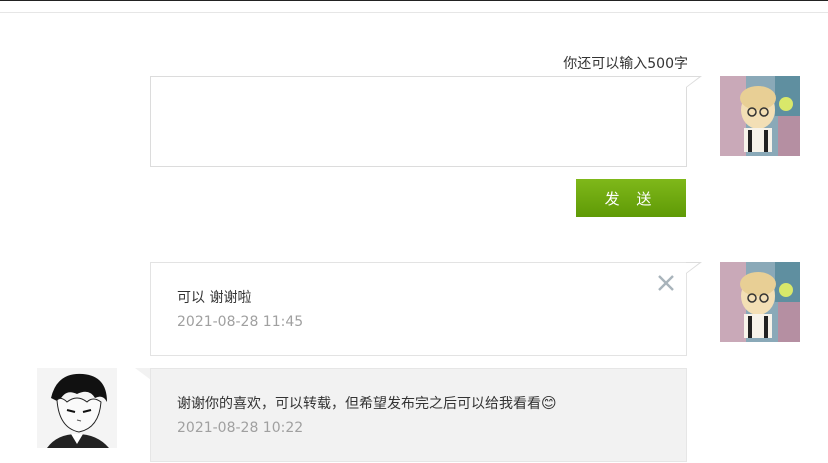  Describe the element at coordinates (240, 322) in the screenshot. I see `message-time: 2021-08-28 11:45` at that location.